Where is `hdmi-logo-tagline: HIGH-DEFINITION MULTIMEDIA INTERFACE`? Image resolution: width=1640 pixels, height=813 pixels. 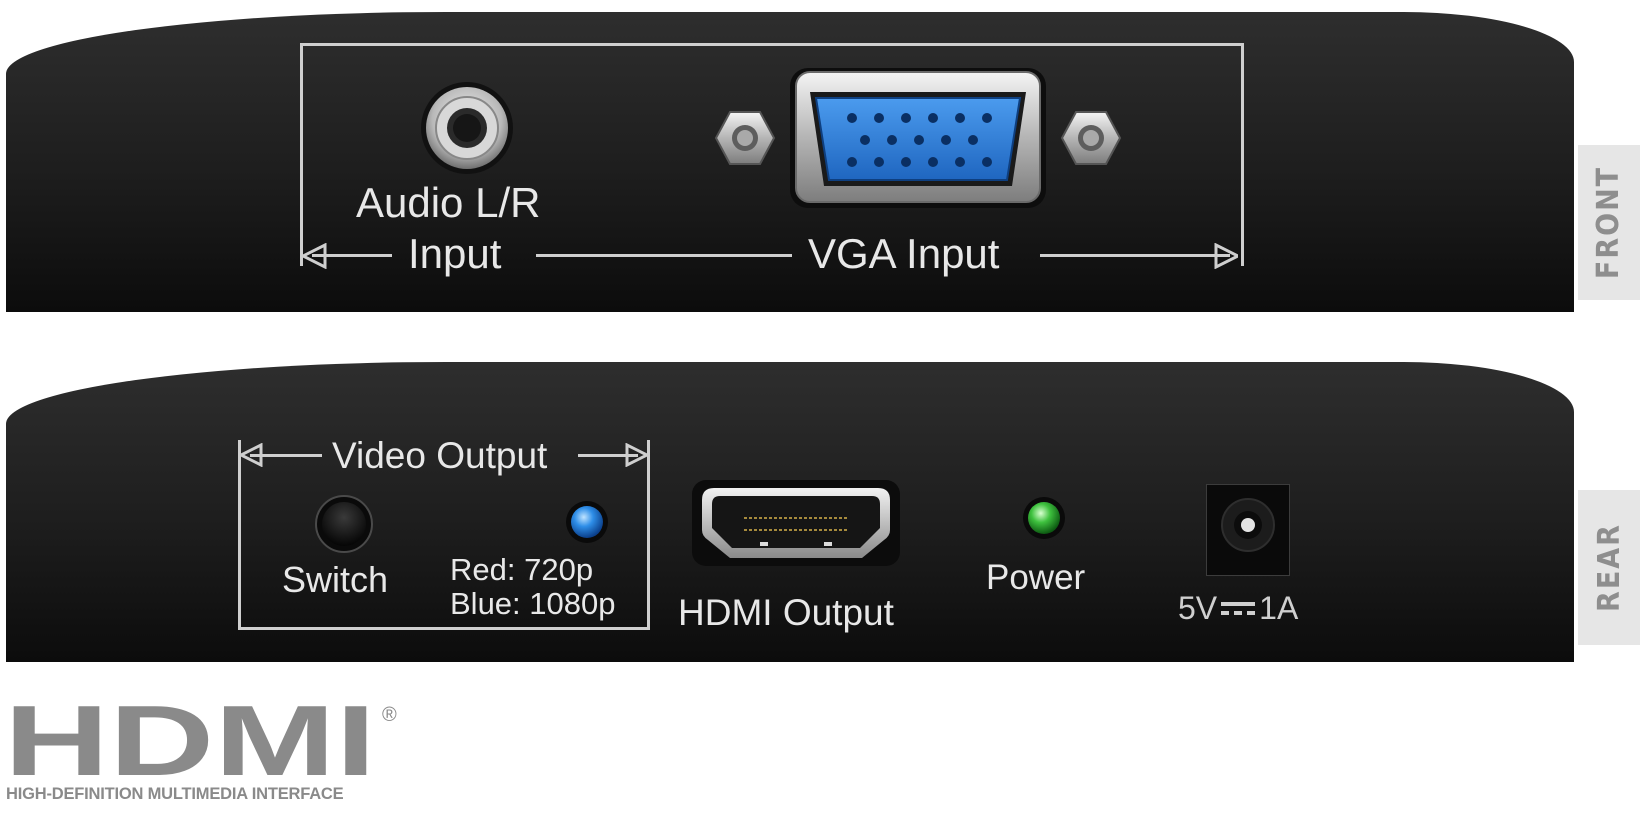
hdmi-logo-tagline: HIGH-DEFINITION MULTIMEDIA INTERFACE is located at coordinates (175, 794).